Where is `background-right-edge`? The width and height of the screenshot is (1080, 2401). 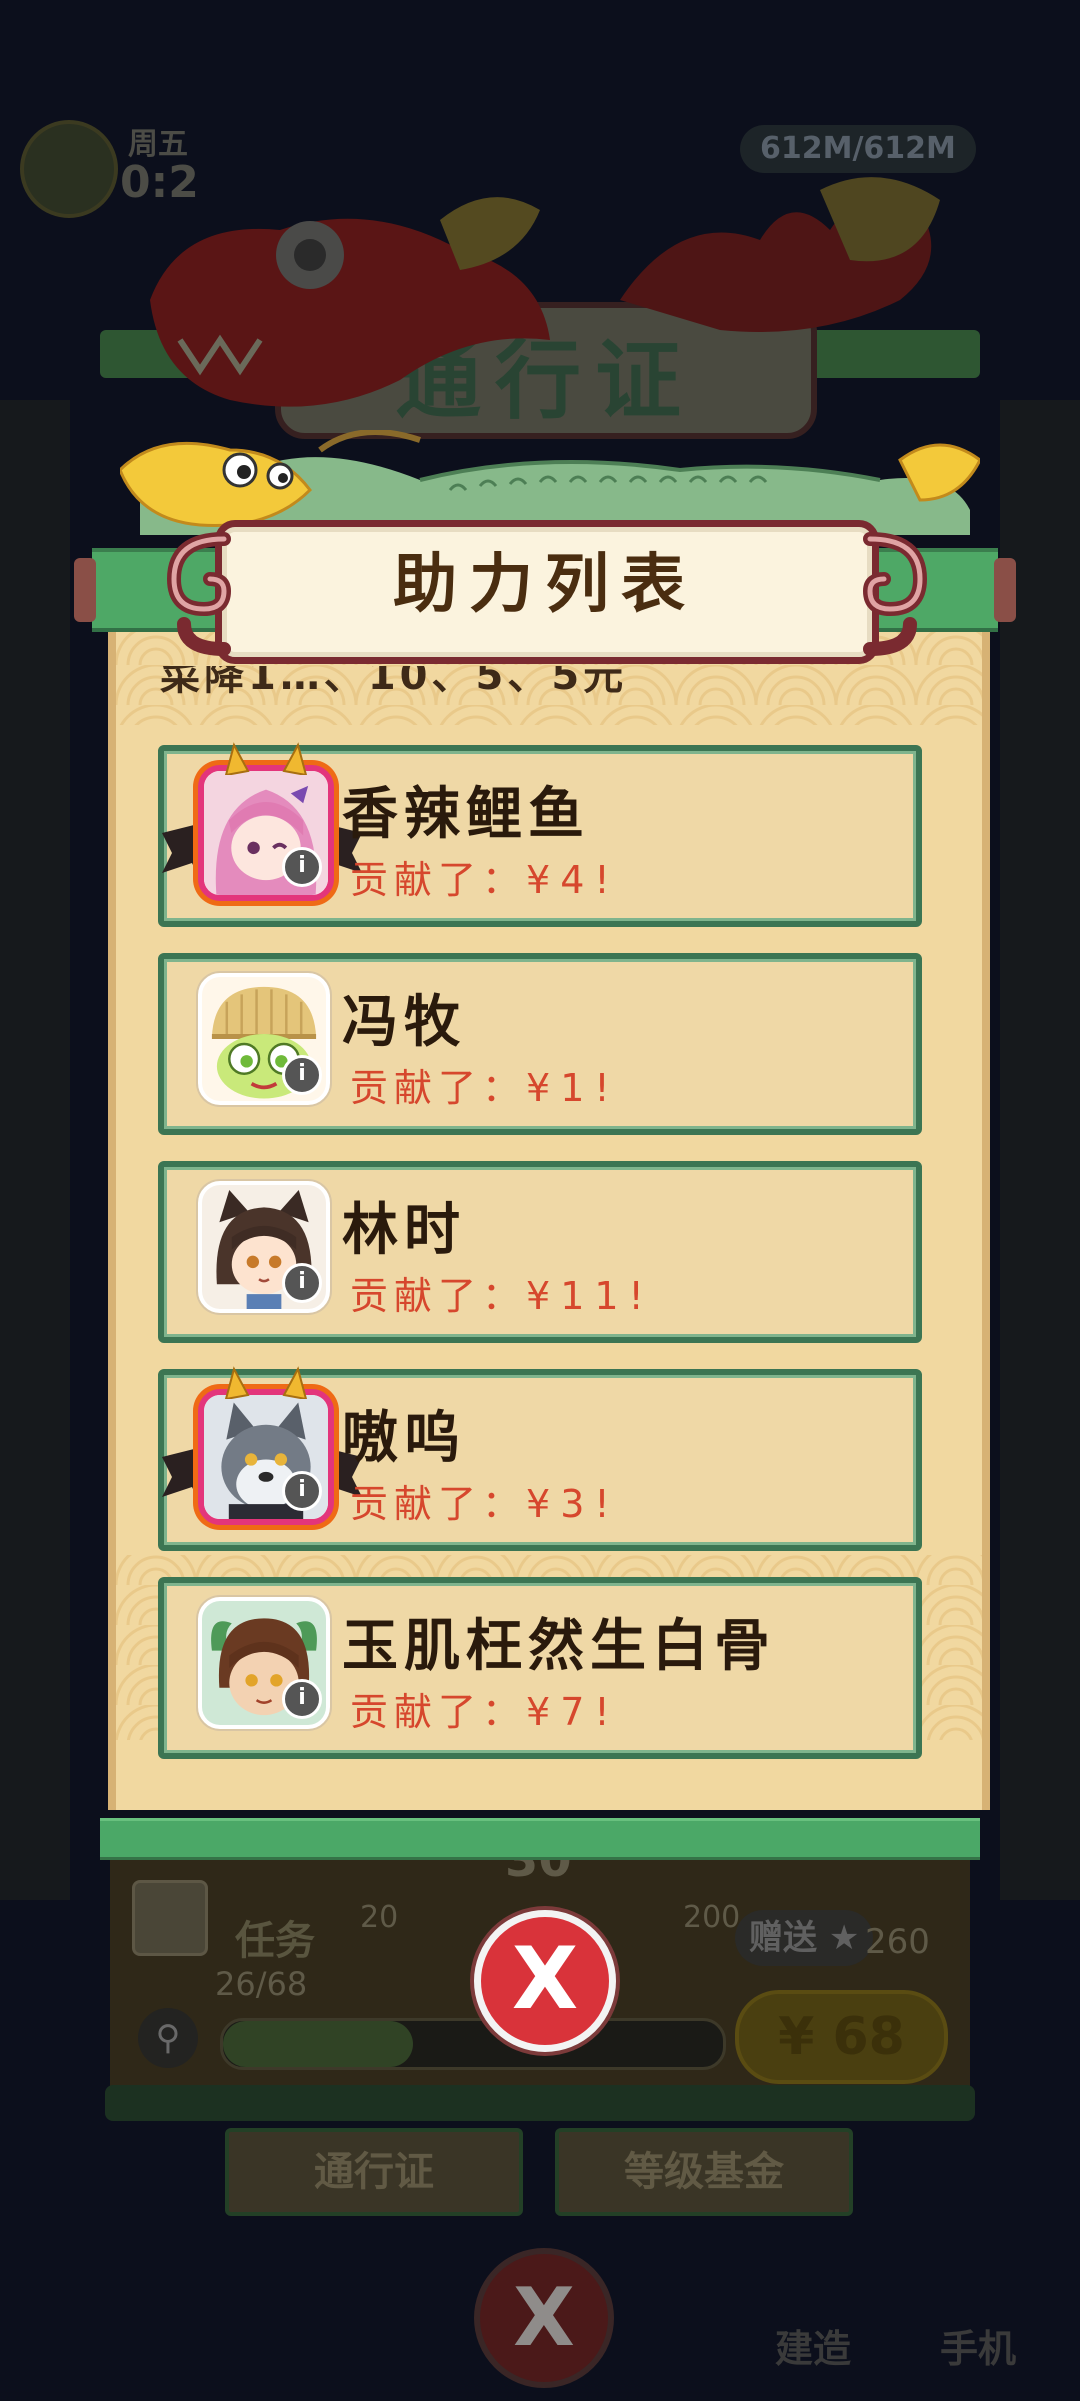
background-right-edge is located at coordinates (1040, 1150).